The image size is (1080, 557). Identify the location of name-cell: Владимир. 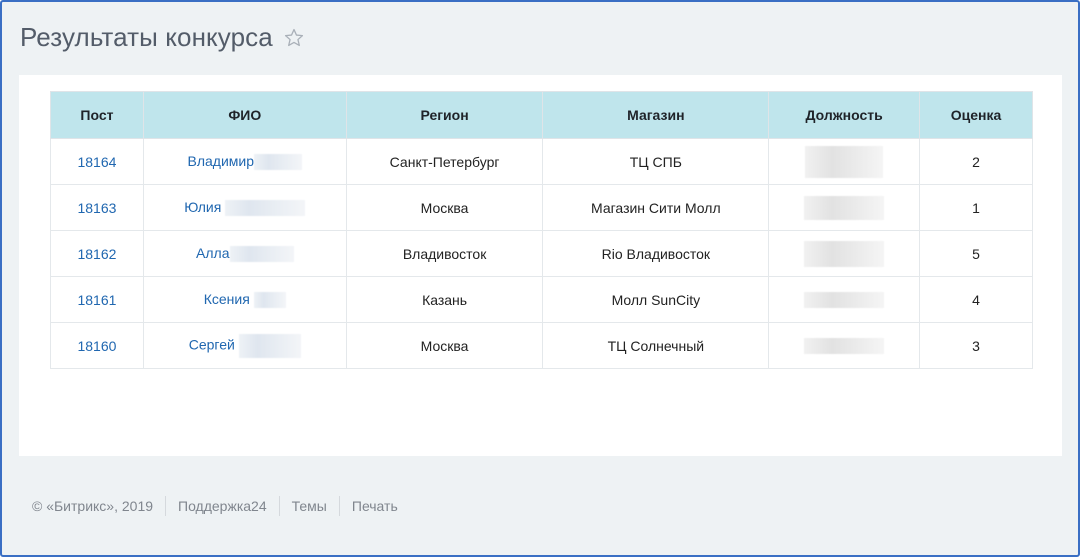
(244, 161).